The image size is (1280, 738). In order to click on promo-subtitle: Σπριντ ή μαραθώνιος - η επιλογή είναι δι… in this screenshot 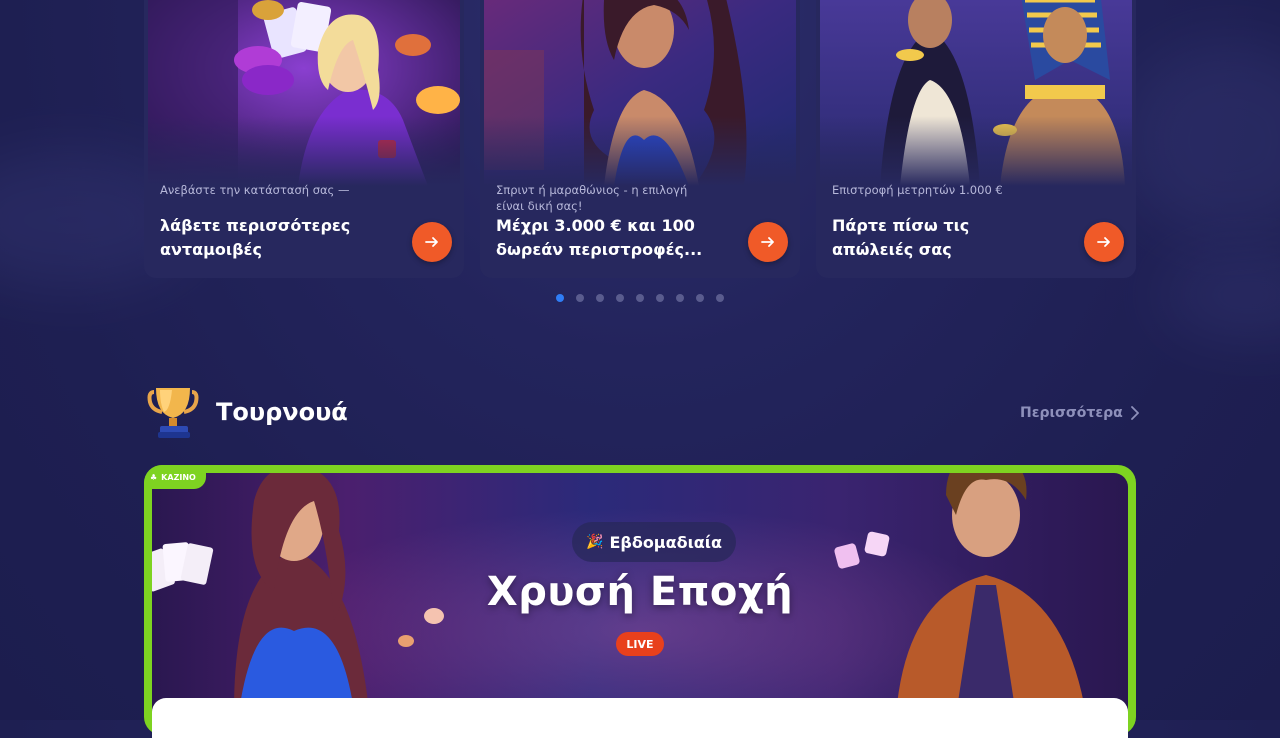, I will do `click(592, 198)`.